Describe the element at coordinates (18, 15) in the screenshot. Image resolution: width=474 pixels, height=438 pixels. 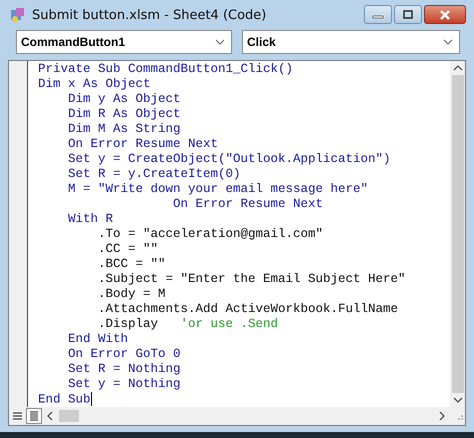
I see `app-icon` at that location.